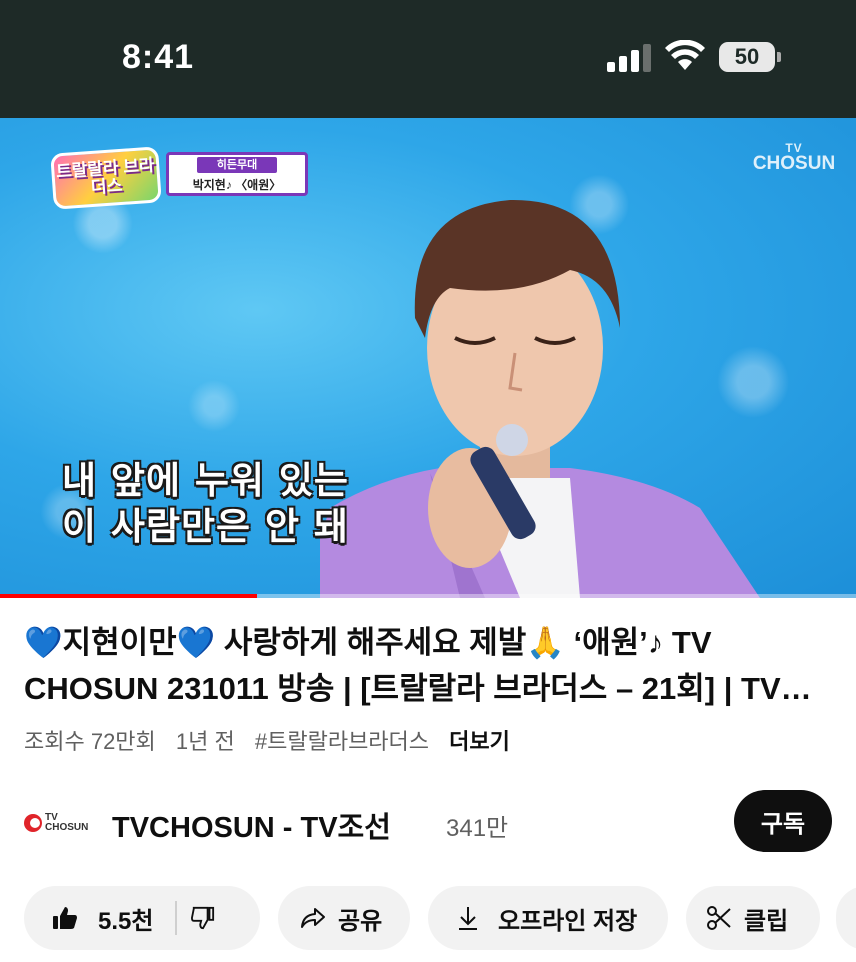 This screenshot has width=856, height=962. I want to click on channel-row: TV CHOSUN TVCHOSUN - TV조선 341만 구독, so click(428, 823).